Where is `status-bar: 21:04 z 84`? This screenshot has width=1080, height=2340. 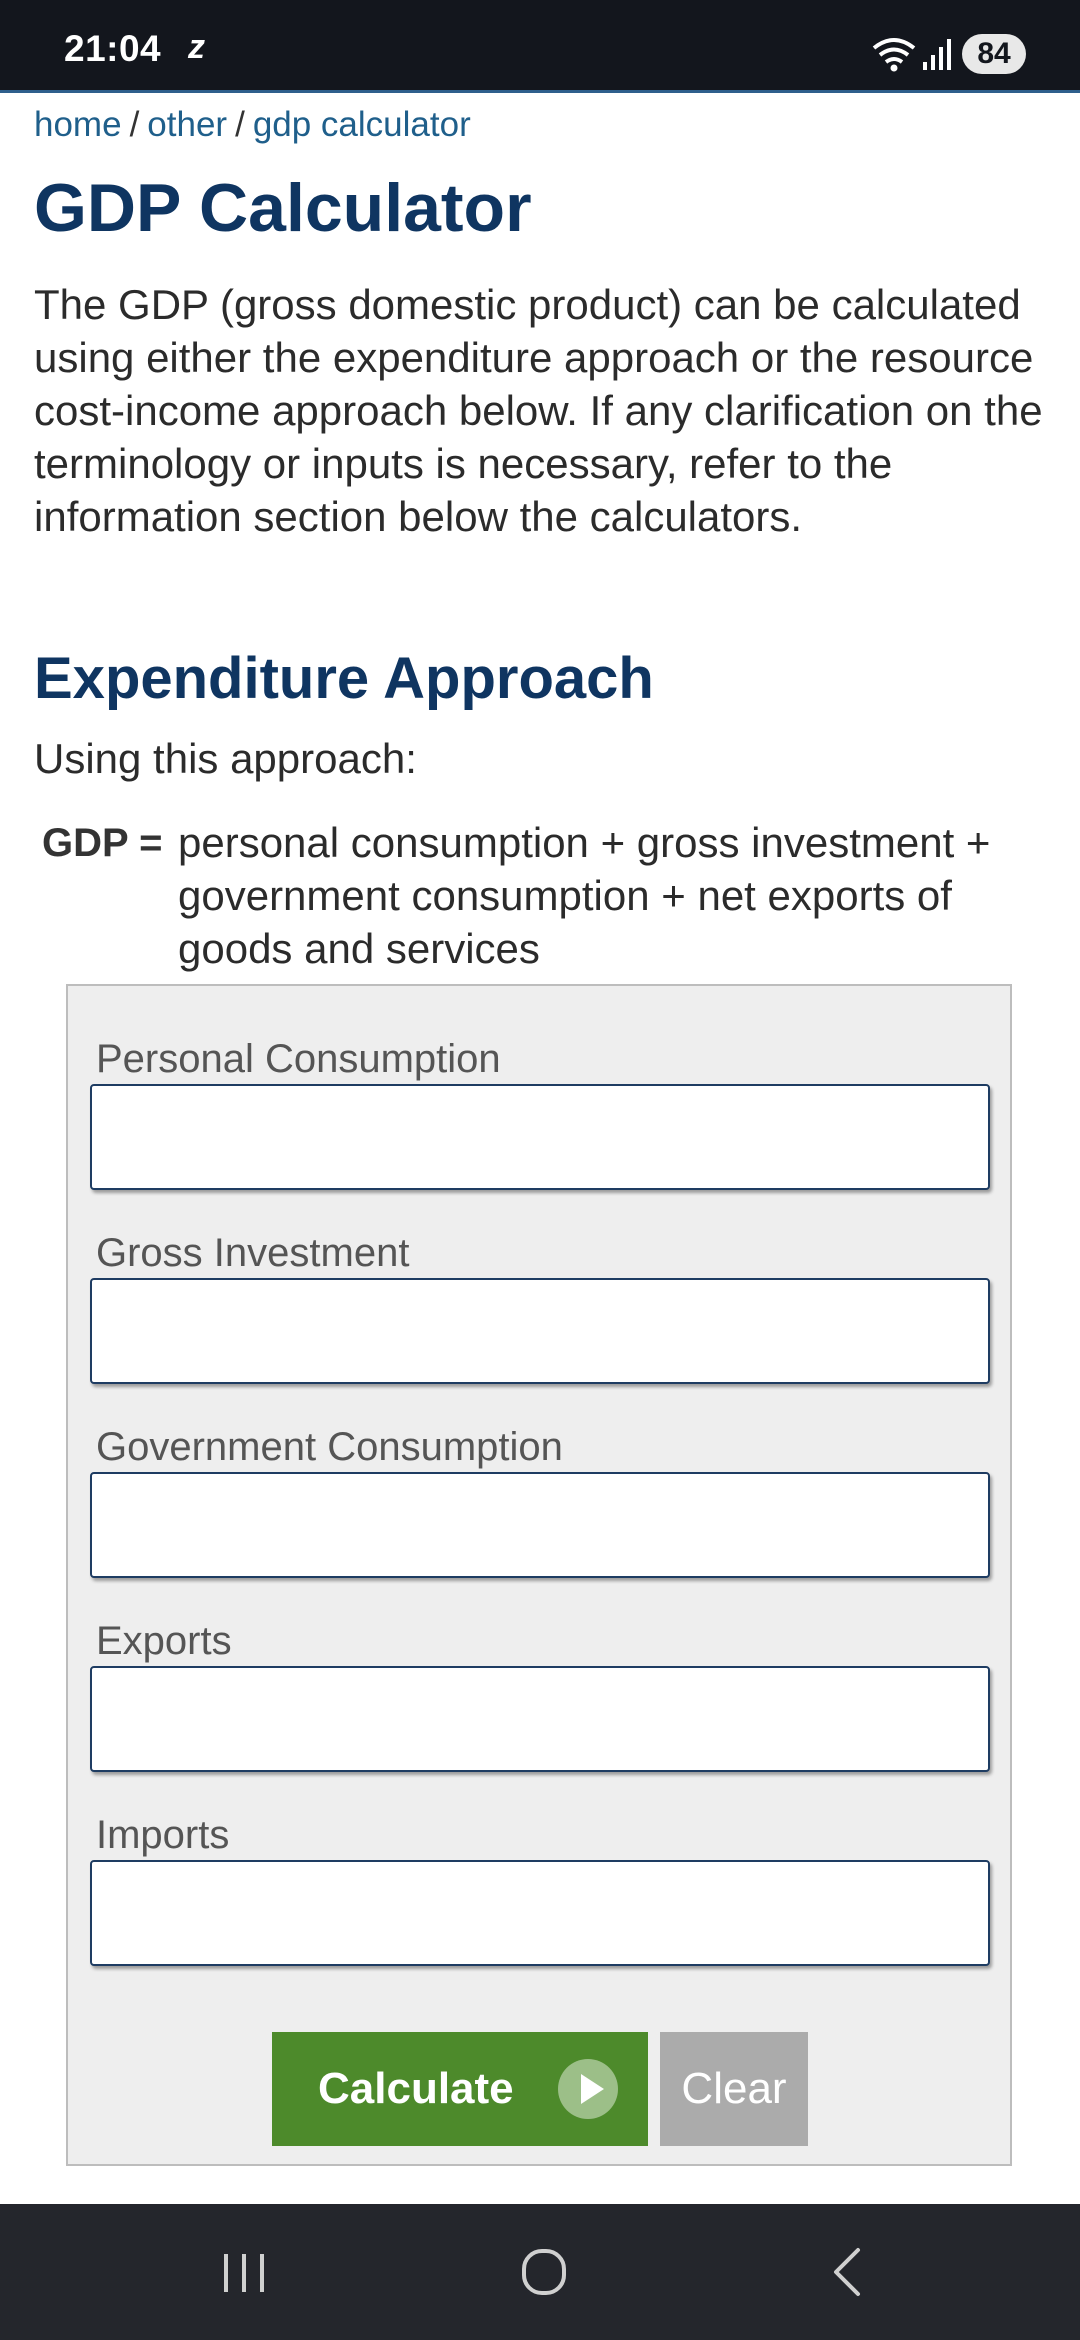
status-bar: 21:04 z 84 is located at coordinates (540, 45).